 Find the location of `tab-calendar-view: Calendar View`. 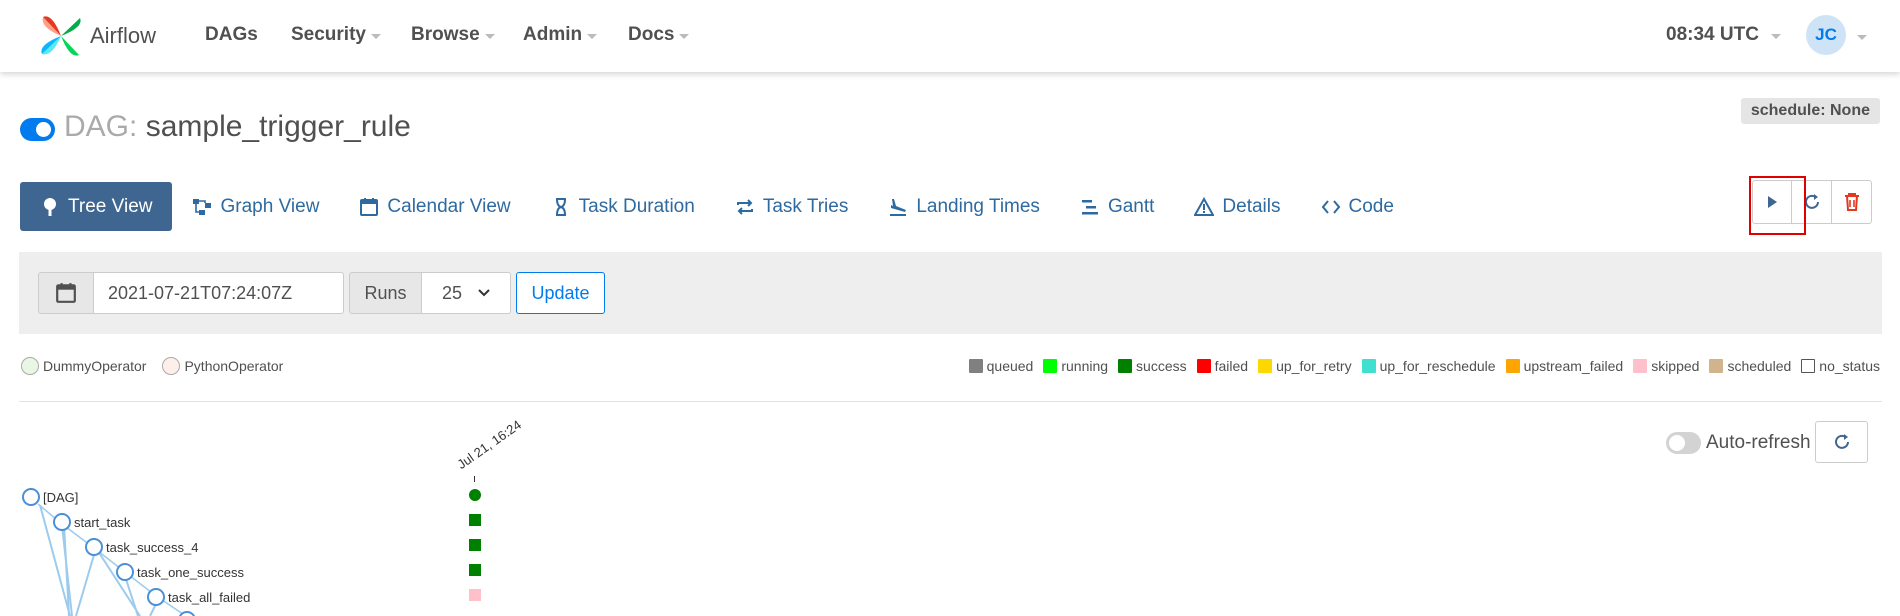

tab-calendar-view: Calendar View is located at coordinates (434, 206).